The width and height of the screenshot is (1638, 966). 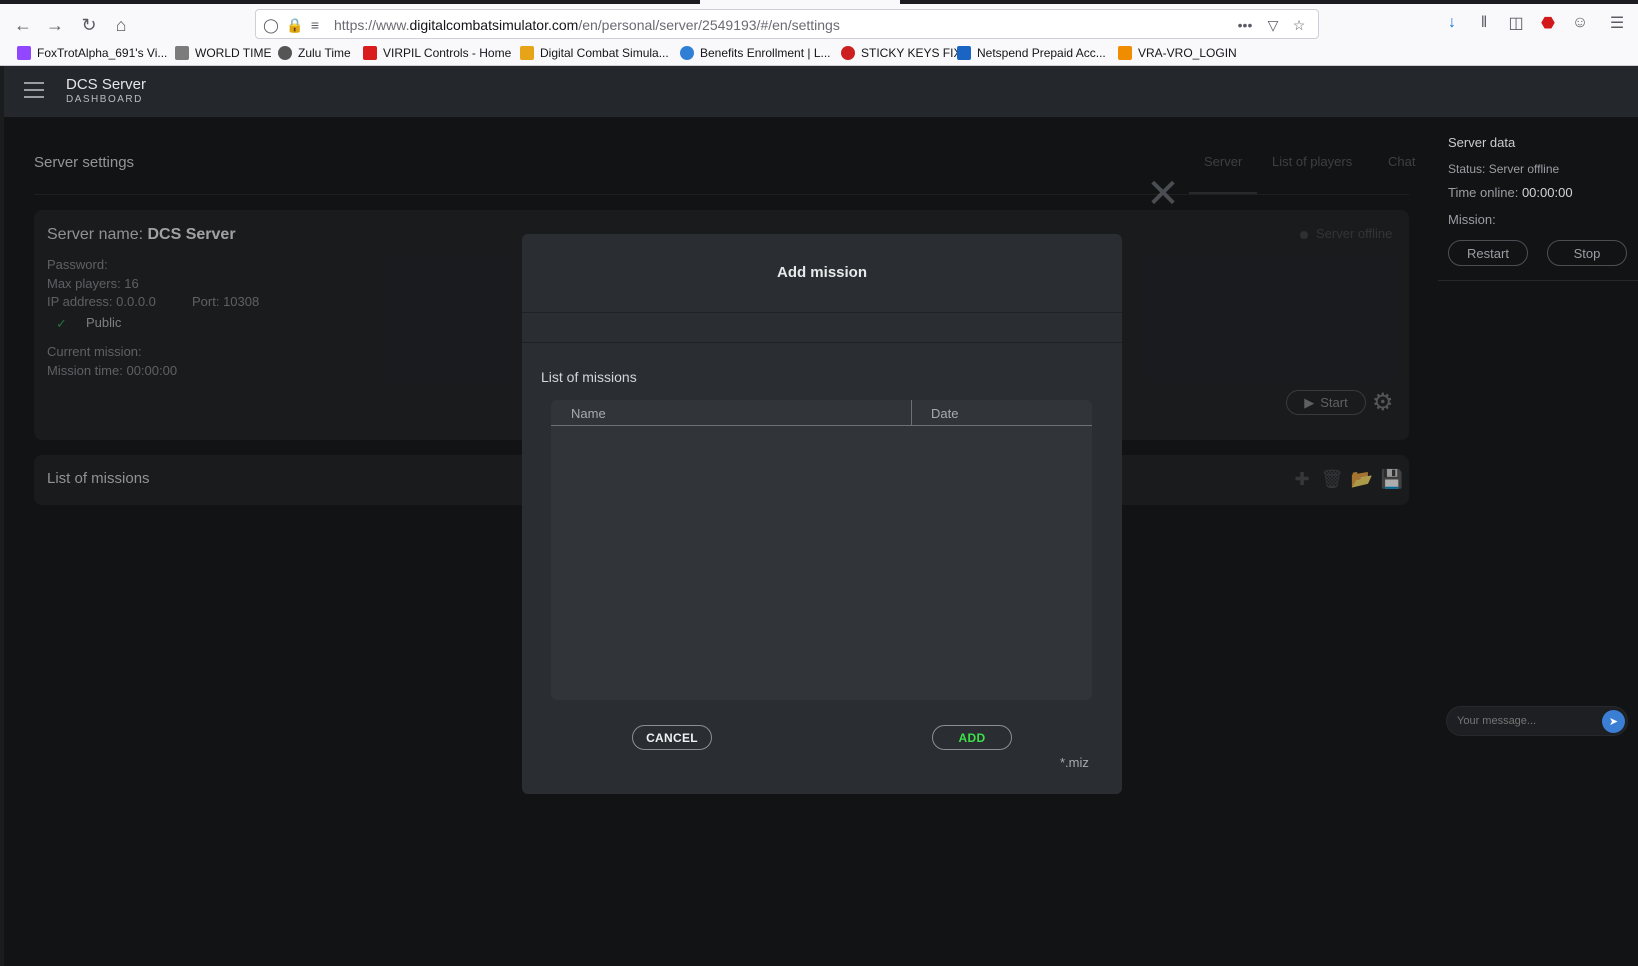 What do you see at coordinates (1273, 25) in the screenshot?
I see `pocket-icon: ▽` at bounding box center [1273, 25].